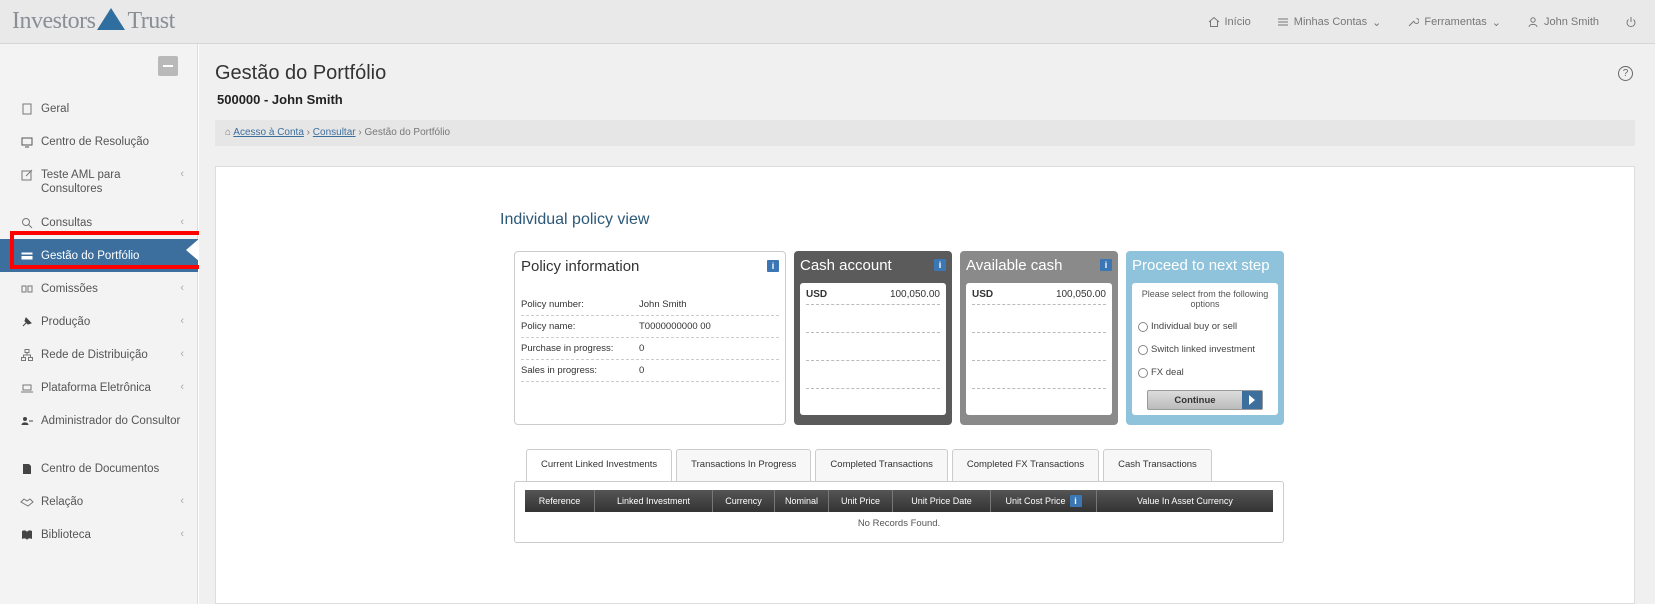 The height and width of the screenshot is (604, 1655). What do you see at coordinates (62, 502) in the screenshot?
I see `sidebar-item-label: Relação` at bounding box center [62, 502].